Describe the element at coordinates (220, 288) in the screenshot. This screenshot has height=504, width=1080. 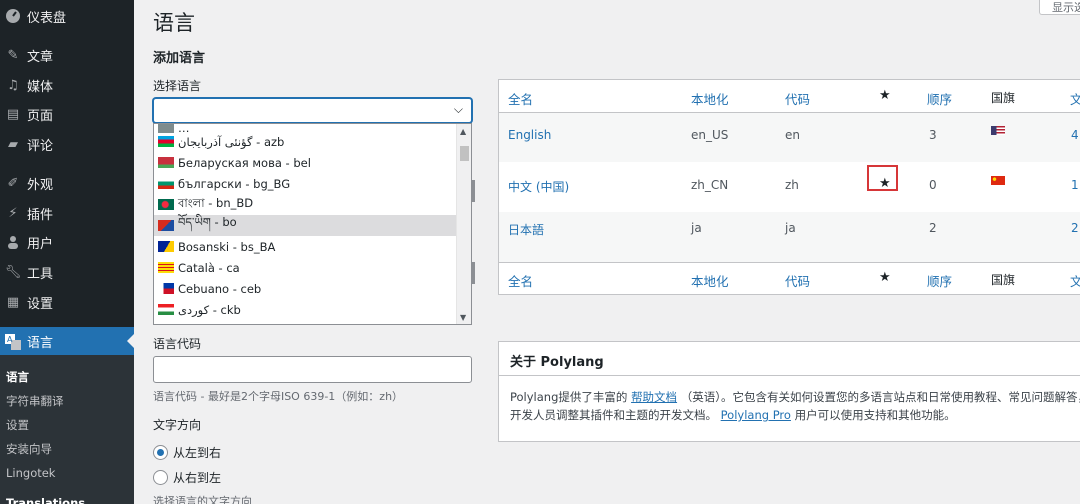
I see `option-label: Cebuano - ceb` at that location.